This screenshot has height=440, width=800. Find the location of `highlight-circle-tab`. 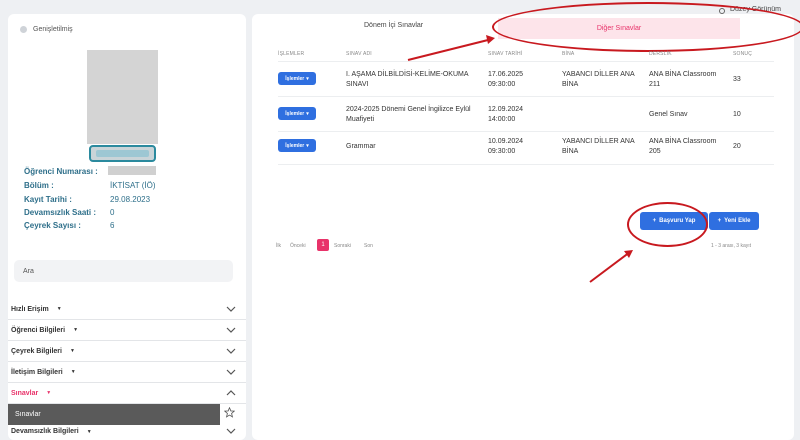

highlight-circle-tab is located at coordinates (646, 27).